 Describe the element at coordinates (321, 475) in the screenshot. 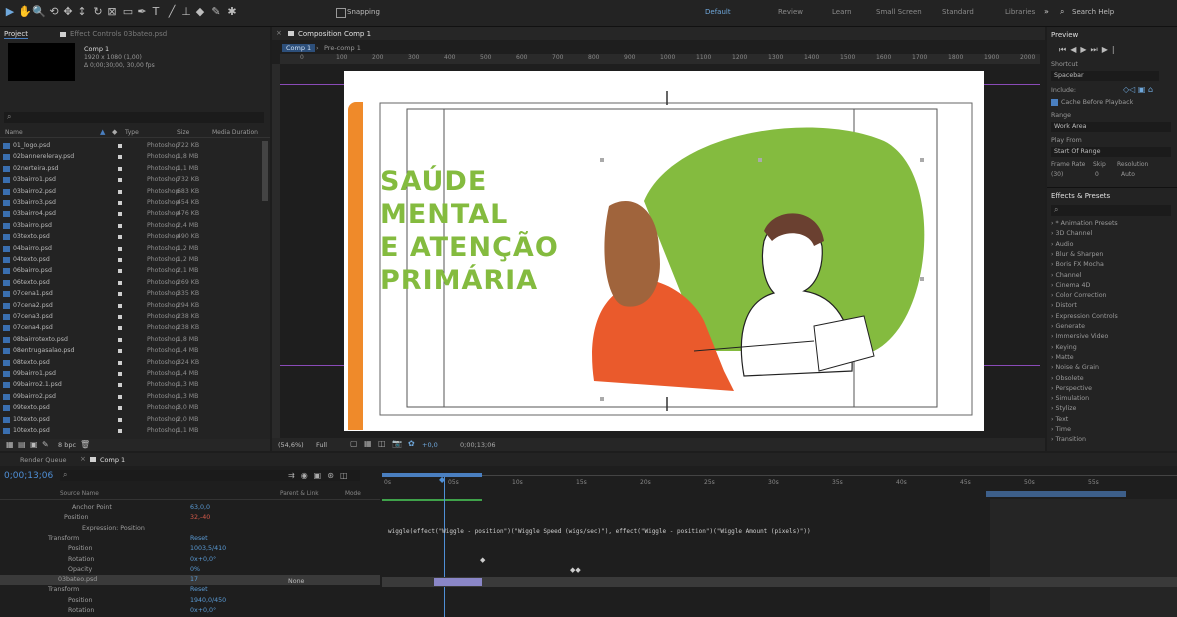

I see `timeline-tool-icons: ⇉◉▣⊛◫` at that location.